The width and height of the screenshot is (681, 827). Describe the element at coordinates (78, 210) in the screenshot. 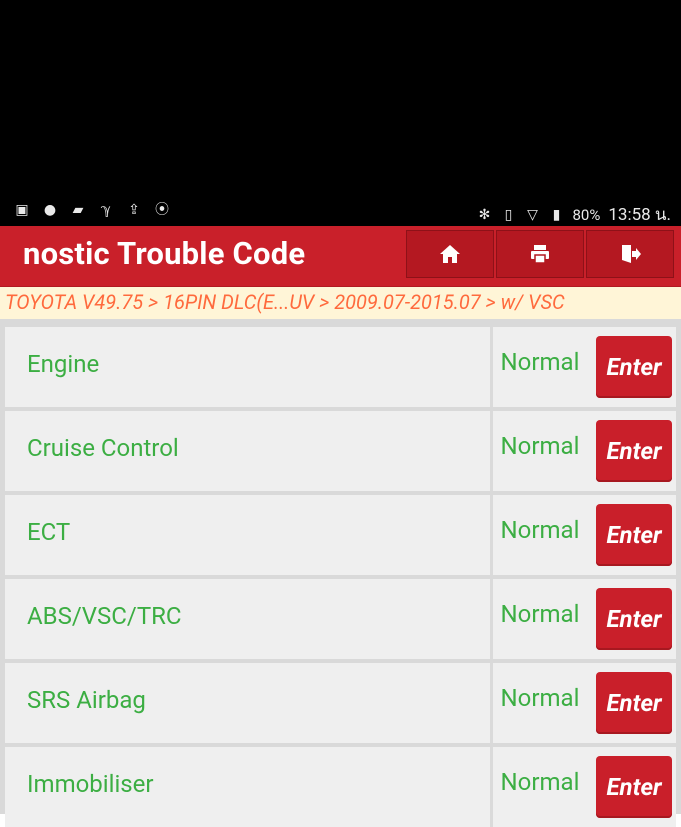

I see `image-icon: ▰` at that location.